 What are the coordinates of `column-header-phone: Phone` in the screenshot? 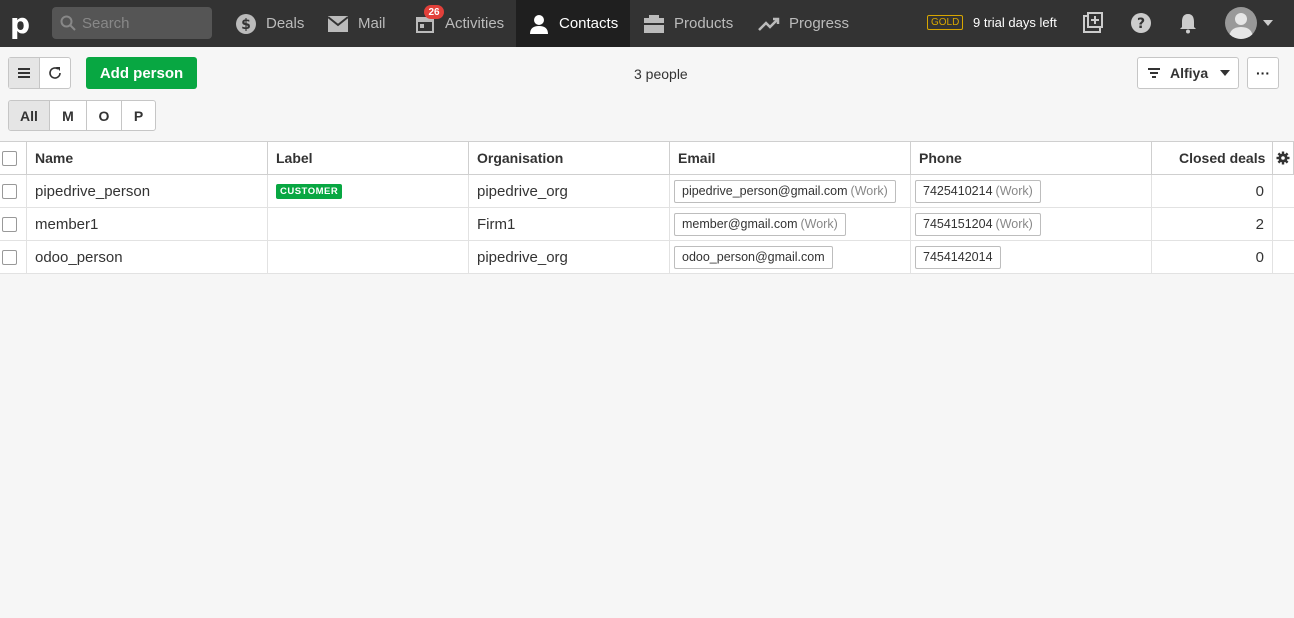 It's located at (1031, 158).